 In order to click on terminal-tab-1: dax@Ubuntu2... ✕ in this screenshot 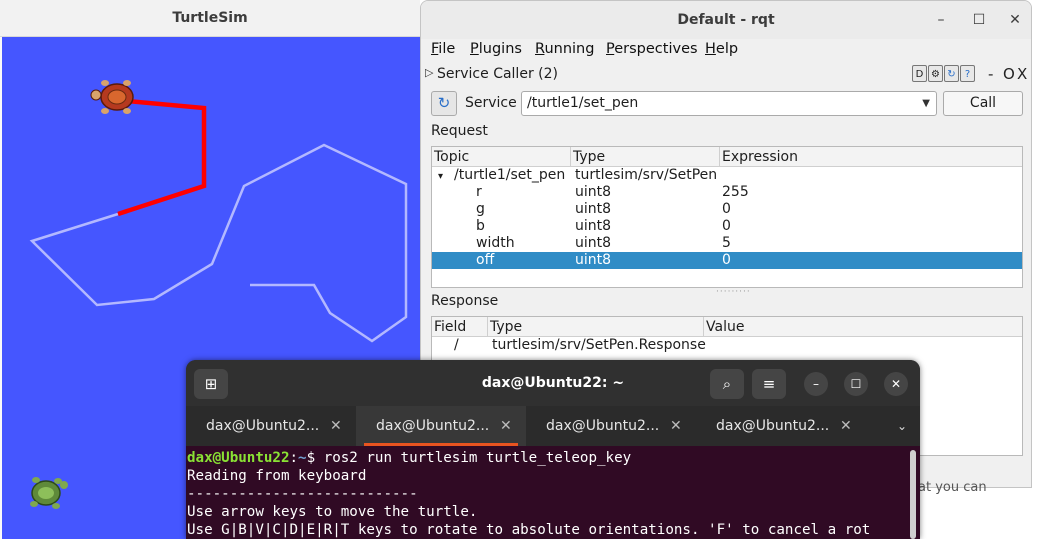, I will do `click(271, 426)`.